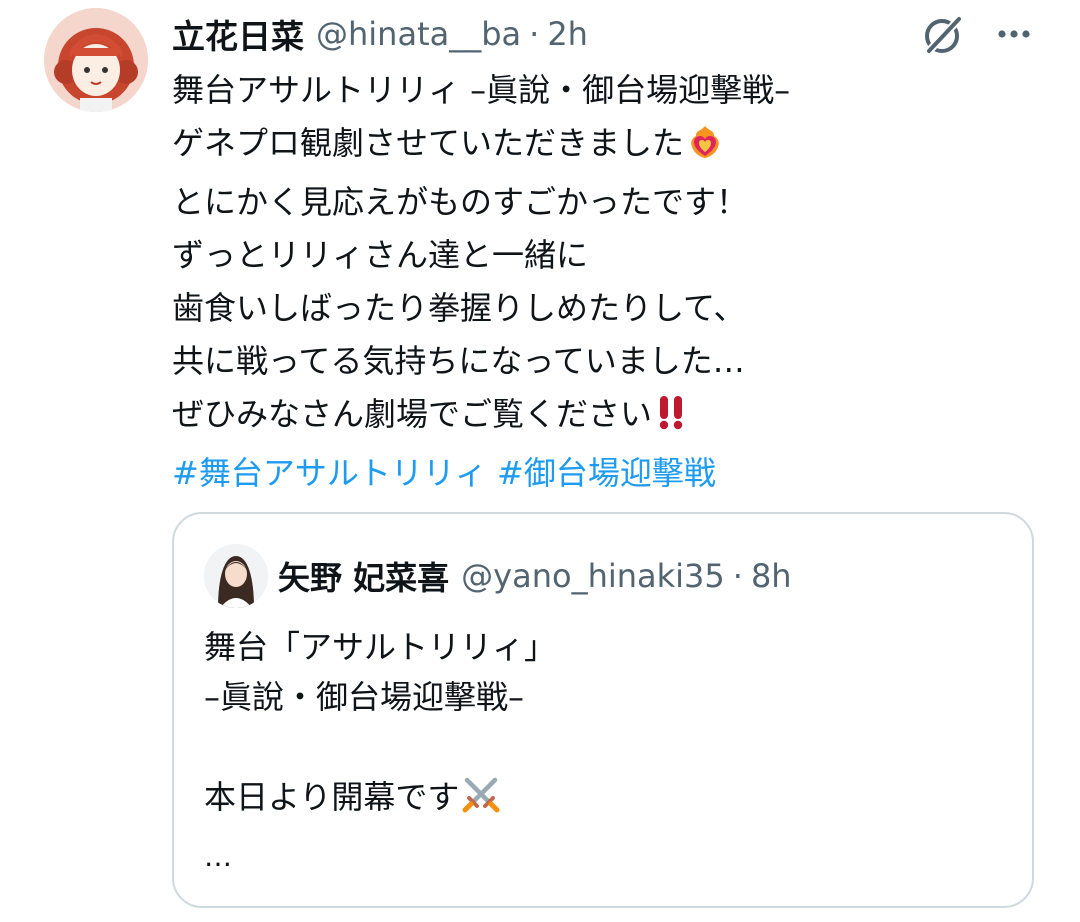  What do you see at coordinates (604, 747) in the screenshot?
I see `quoted-tweet-line` at bounding box center [604, 747].